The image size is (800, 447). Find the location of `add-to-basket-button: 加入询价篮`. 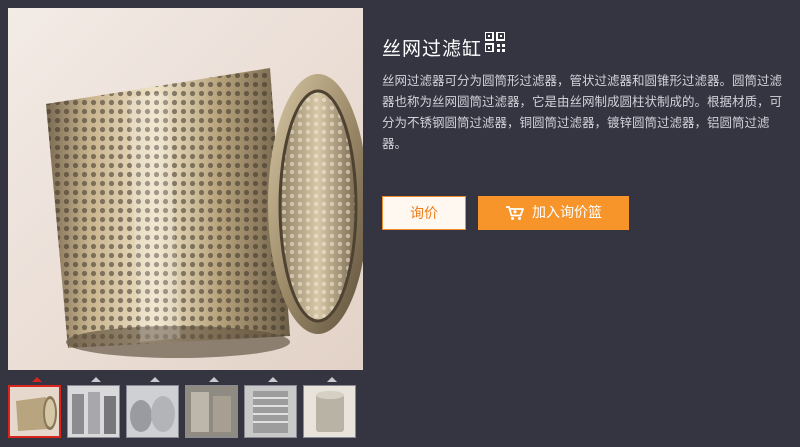

add-to-basket-button: 加入询价篮 is located at coordinates (553, 213).